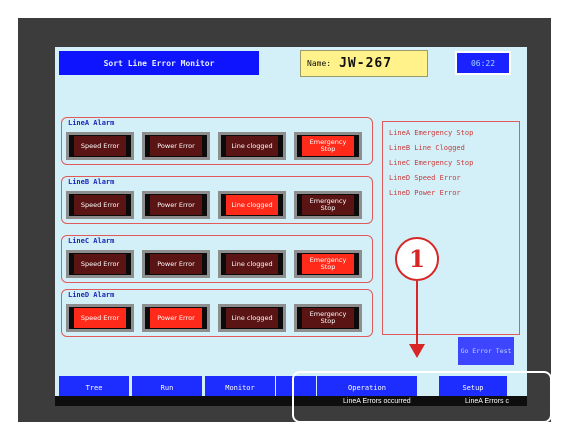 The height and width of the screenshot is (440, 569). Describe the element at coordinates (427, 148) in the screenshot. I see `alarm-list-item: LineB Line Clogged` at that location.